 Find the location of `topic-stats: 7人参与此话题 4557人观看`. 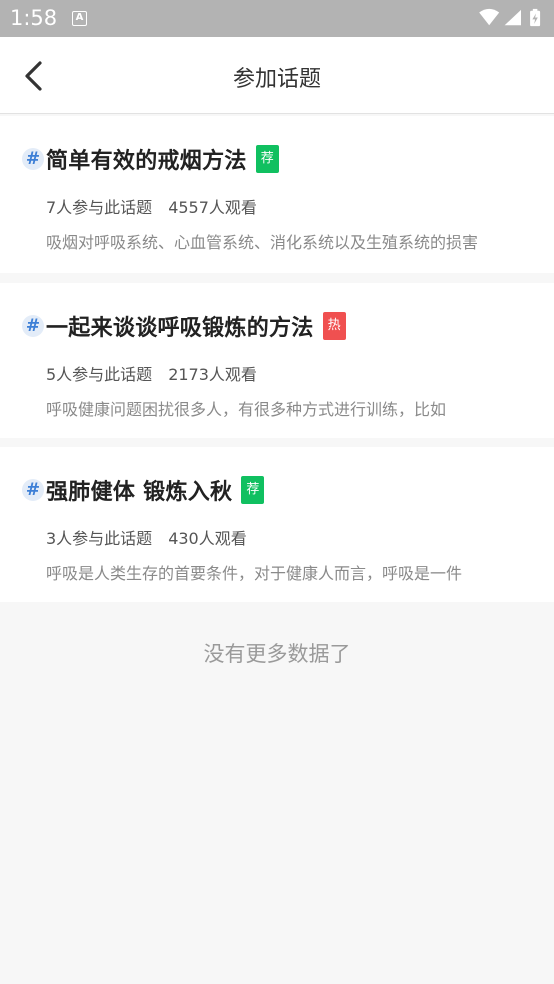

topic-stats: 7人参与此话题 4557人观看 is located at coordinates (151, 206).